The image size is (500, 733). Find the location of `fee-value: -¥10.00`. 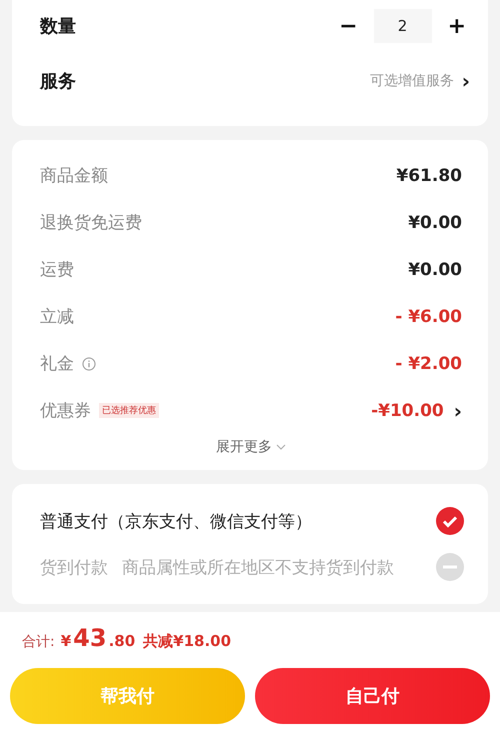

fee-value: -¥10.00 is located at coordinates (407, 410).